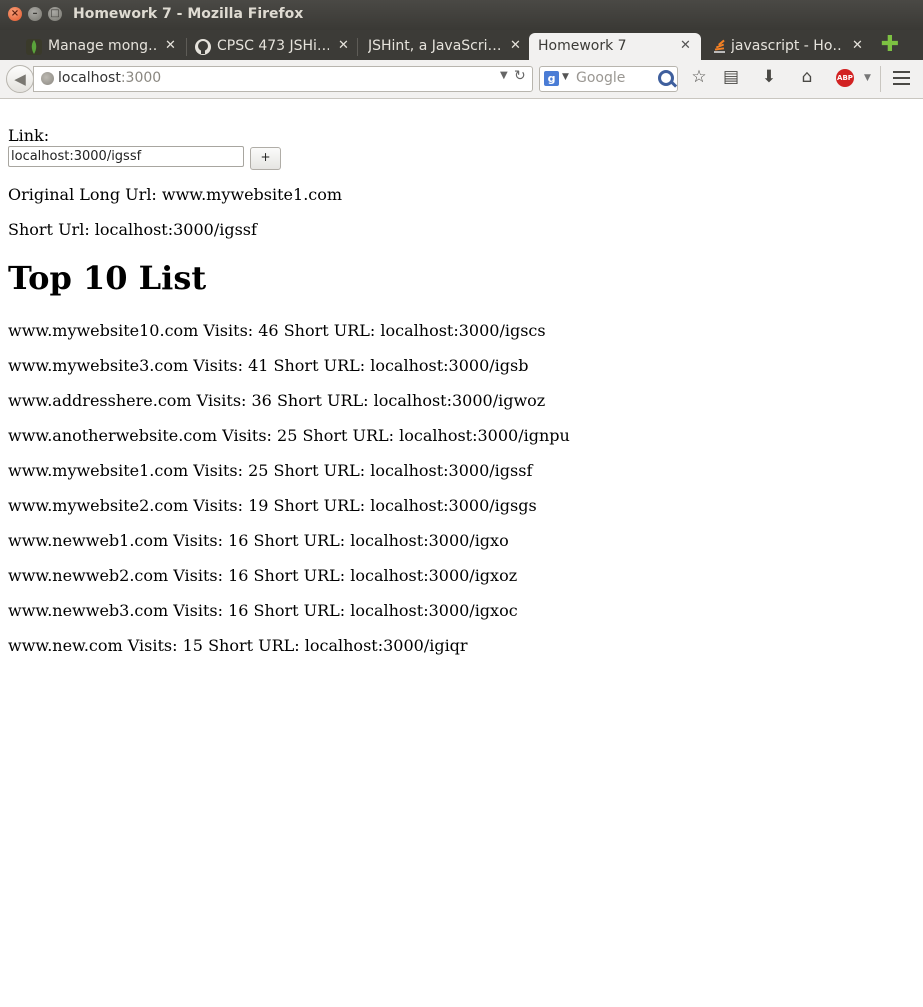  Describe the element at coordinates (265, 158) in the screenshot. I see `add-link-button: +` at that location.